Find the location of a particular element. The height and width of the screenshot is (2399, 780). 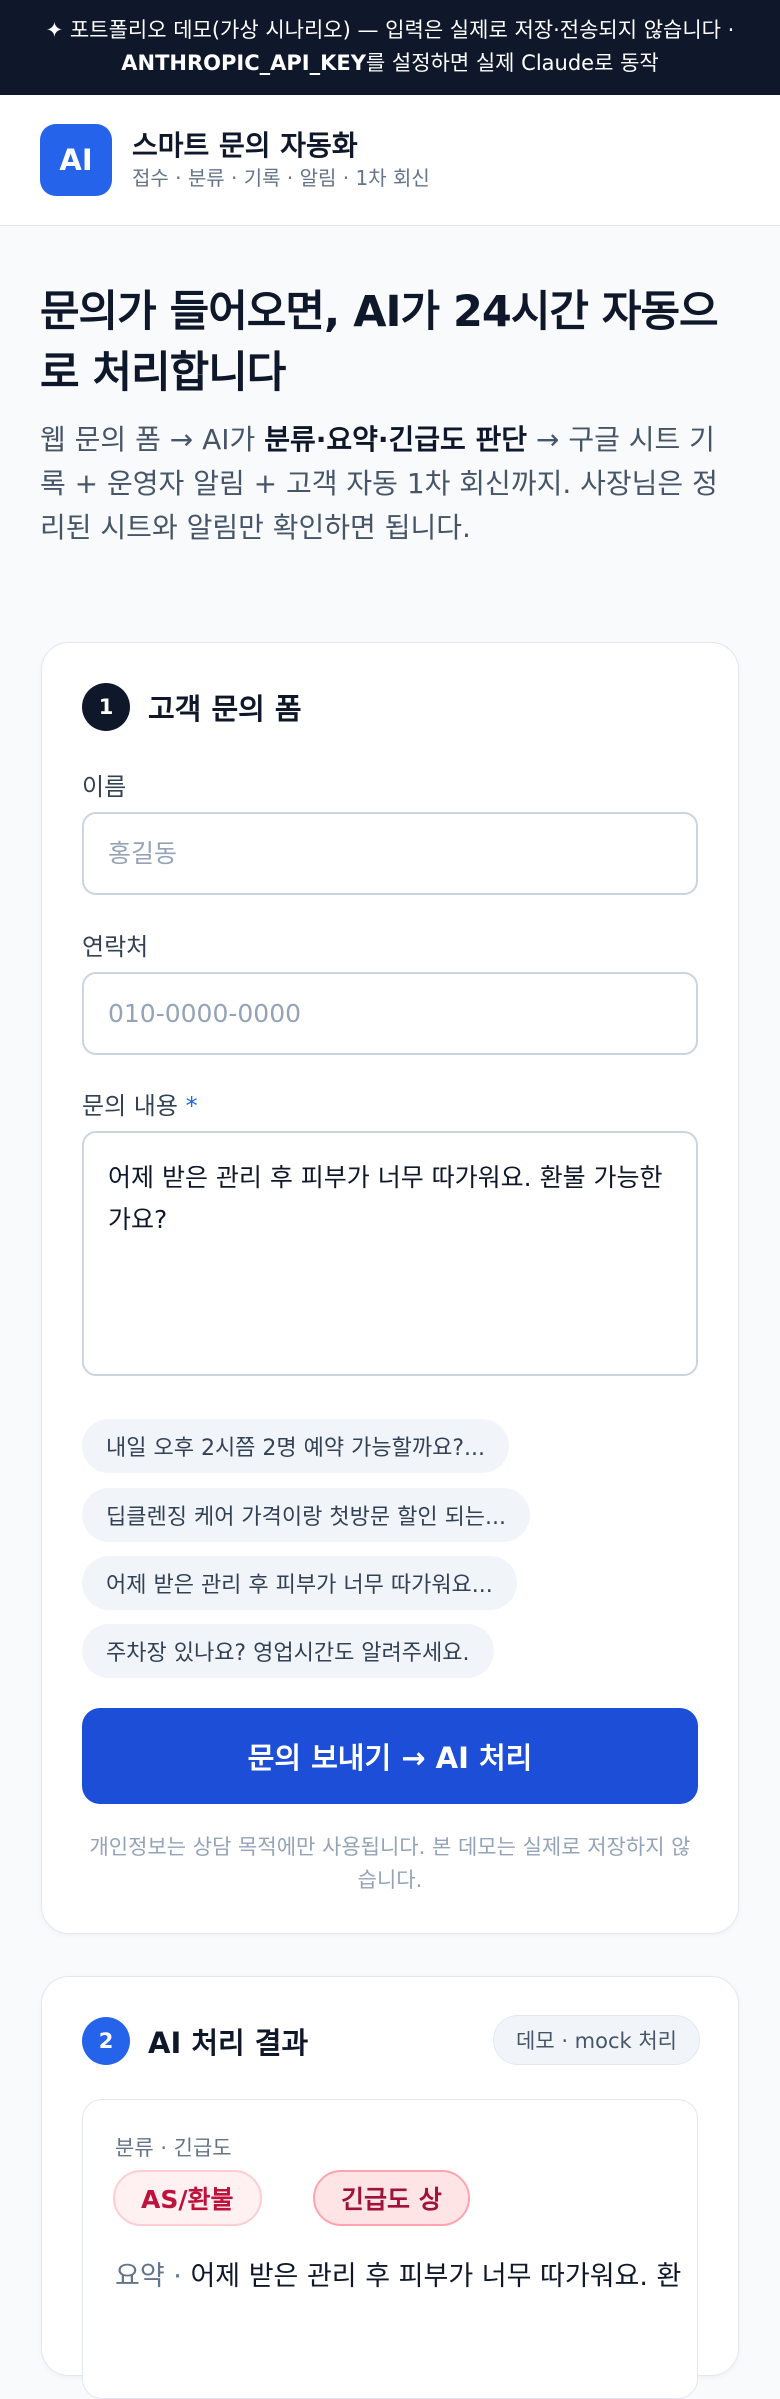

phone-label: 연락처 is located at coordinates (115, 947).